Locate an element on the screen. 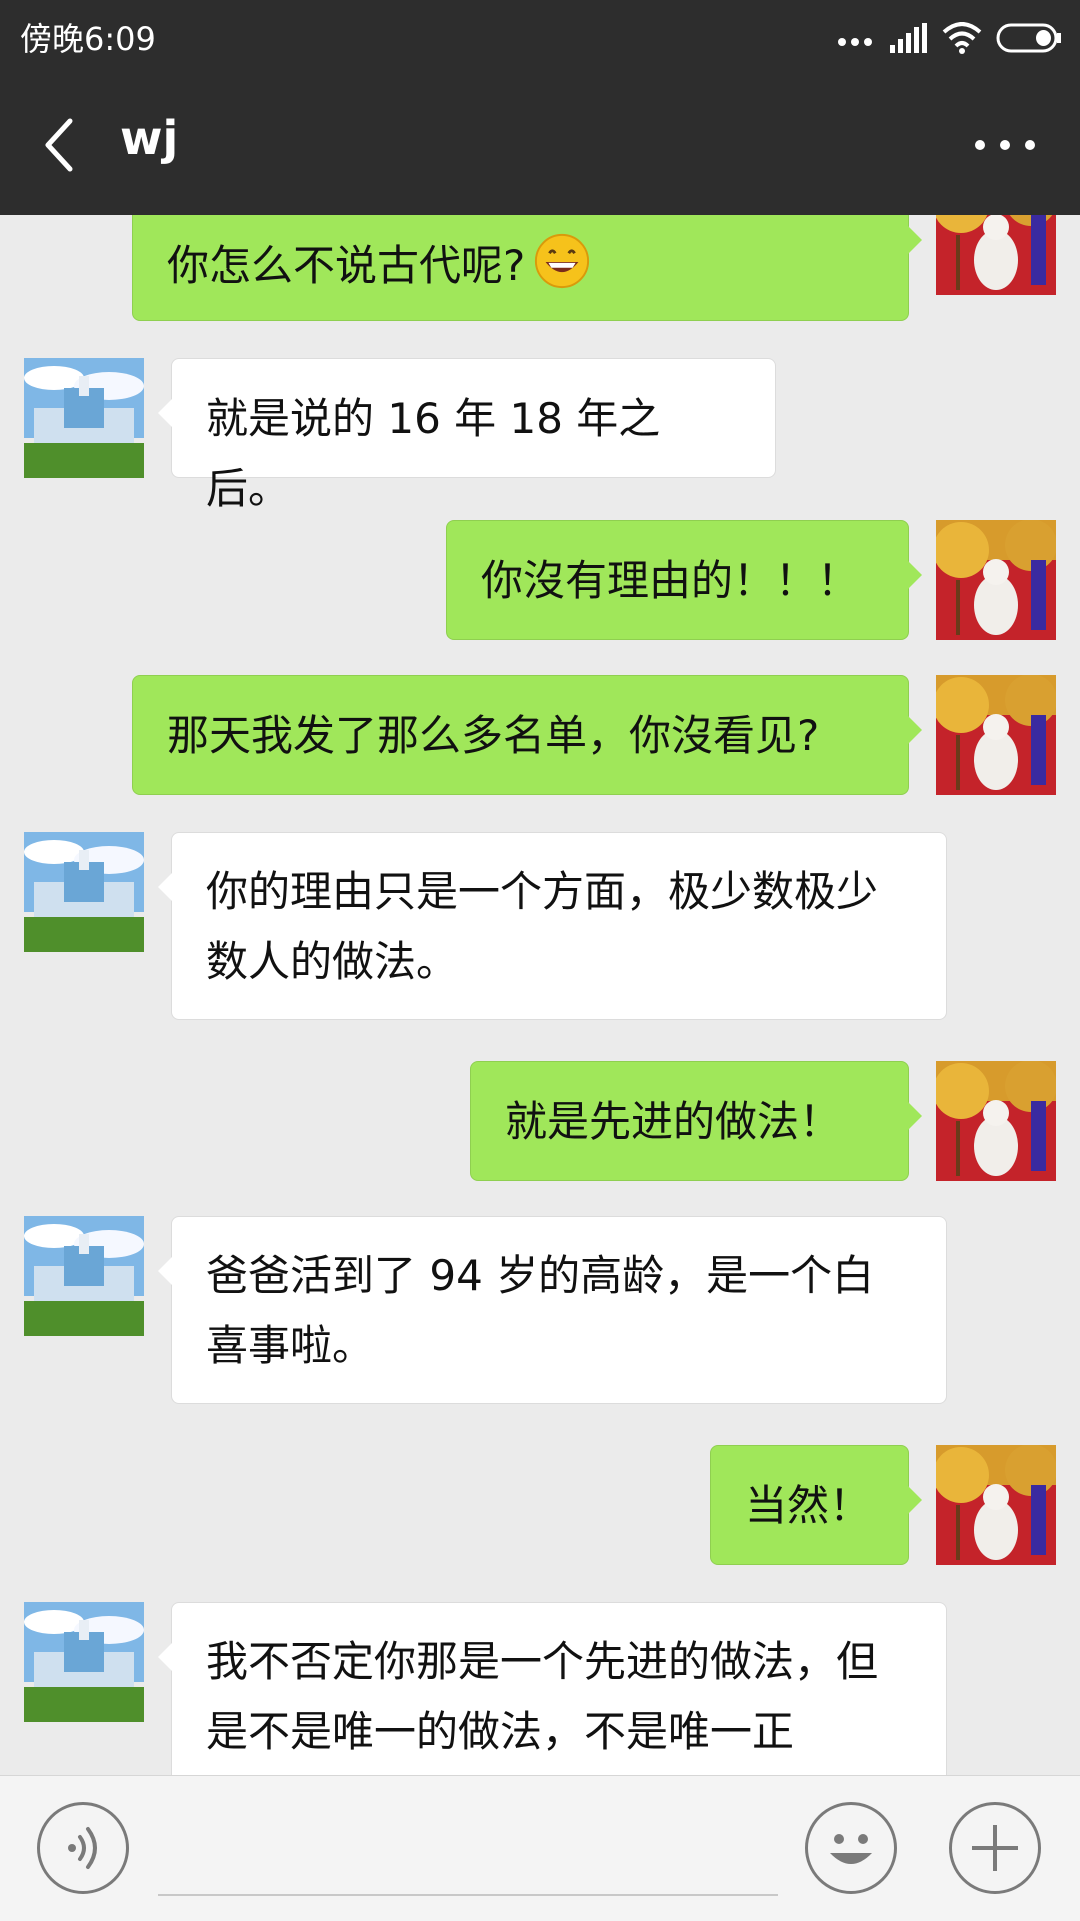 The width and height of the screenshot is (1080, 1921). message-row: 爸爸活到了 94 岁的高龄，是一个白喜事啦。 is located at coordinates (540, 1310).